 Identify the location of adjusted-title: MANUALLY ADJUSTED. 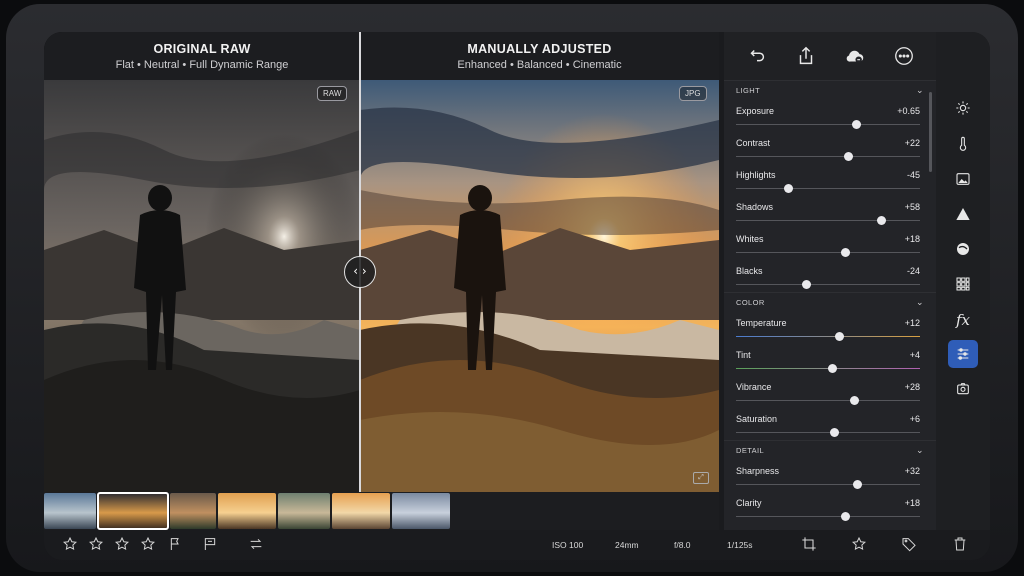
(539, 49).